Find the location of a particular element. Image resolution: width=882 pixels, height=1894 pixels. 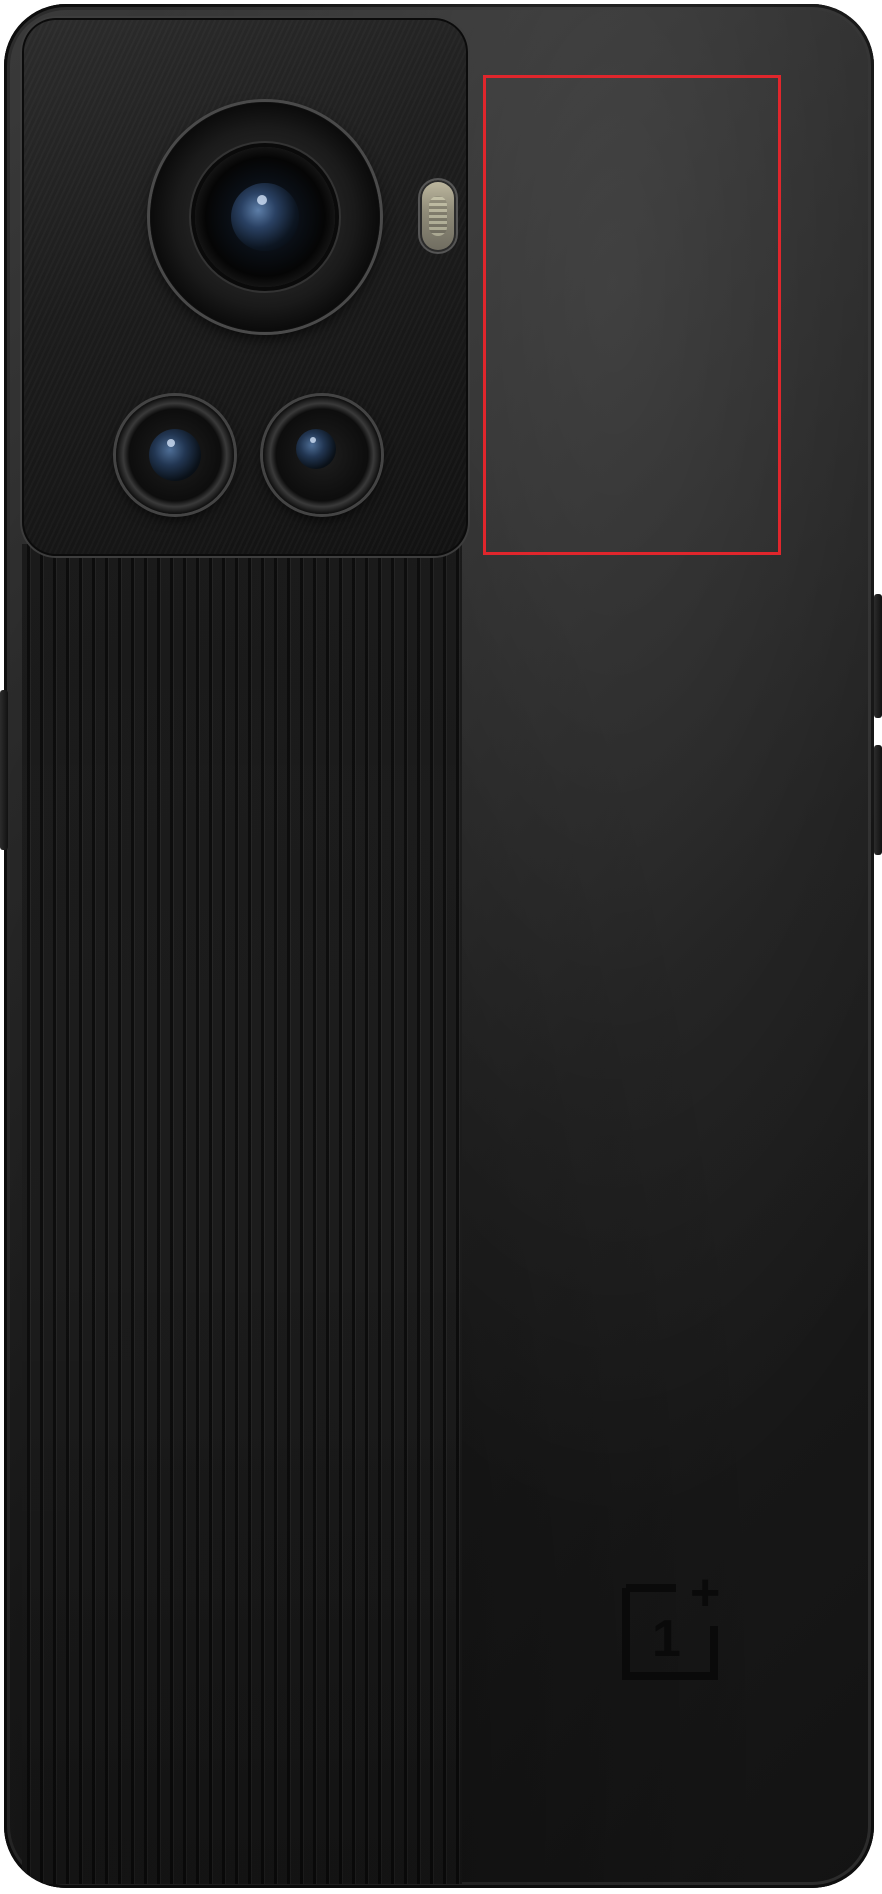

macro-camera-lens-icon is located at coordinates (316, 449).